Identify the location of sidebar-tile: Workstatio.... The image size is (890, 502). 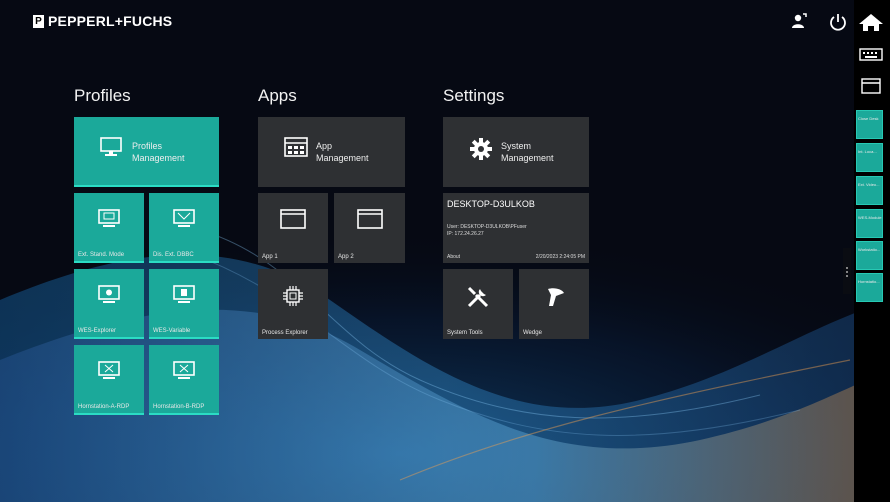
(869, 255).